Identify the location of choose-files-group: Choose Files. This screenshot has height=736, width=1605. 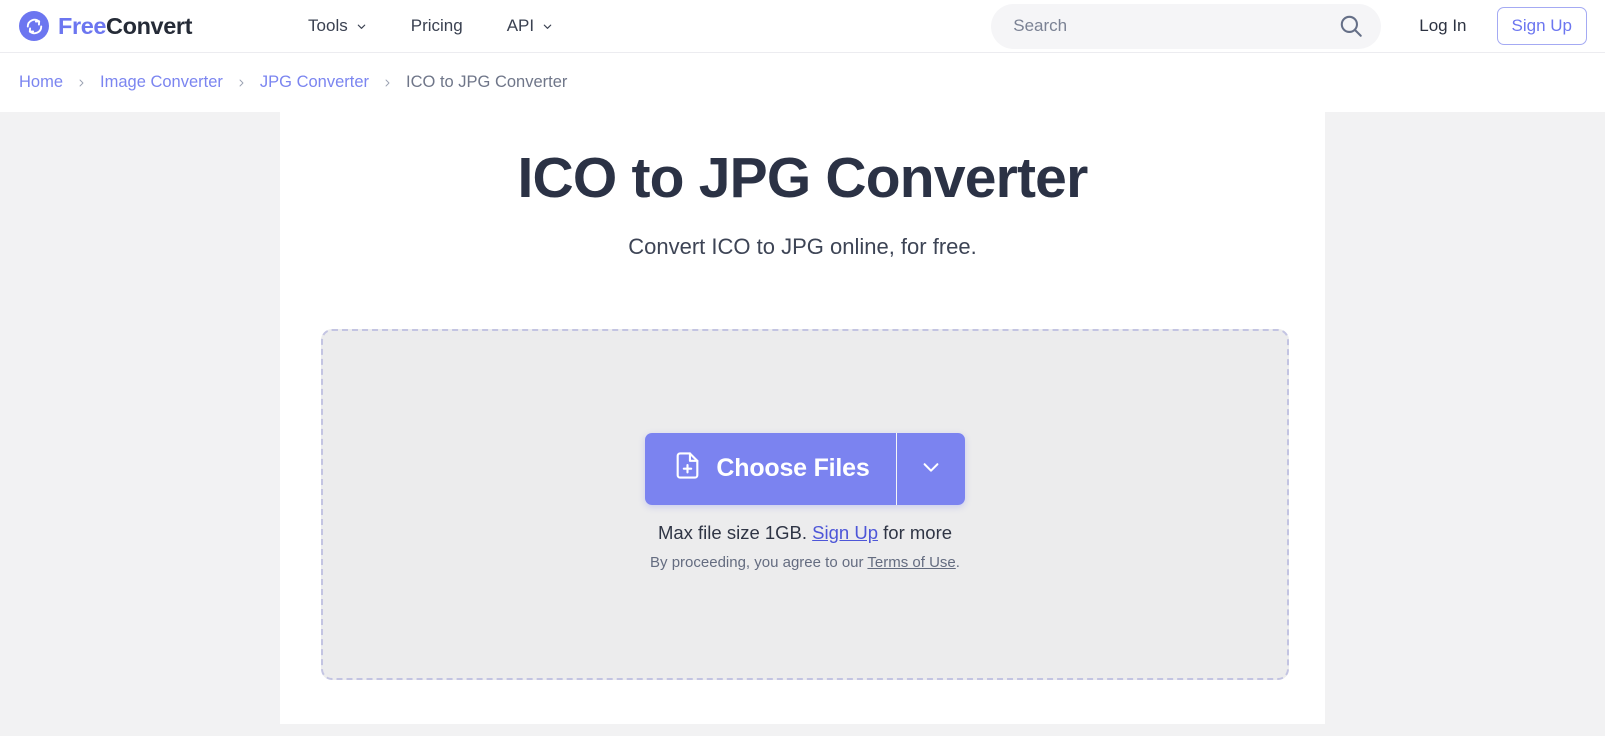
(805, 468).